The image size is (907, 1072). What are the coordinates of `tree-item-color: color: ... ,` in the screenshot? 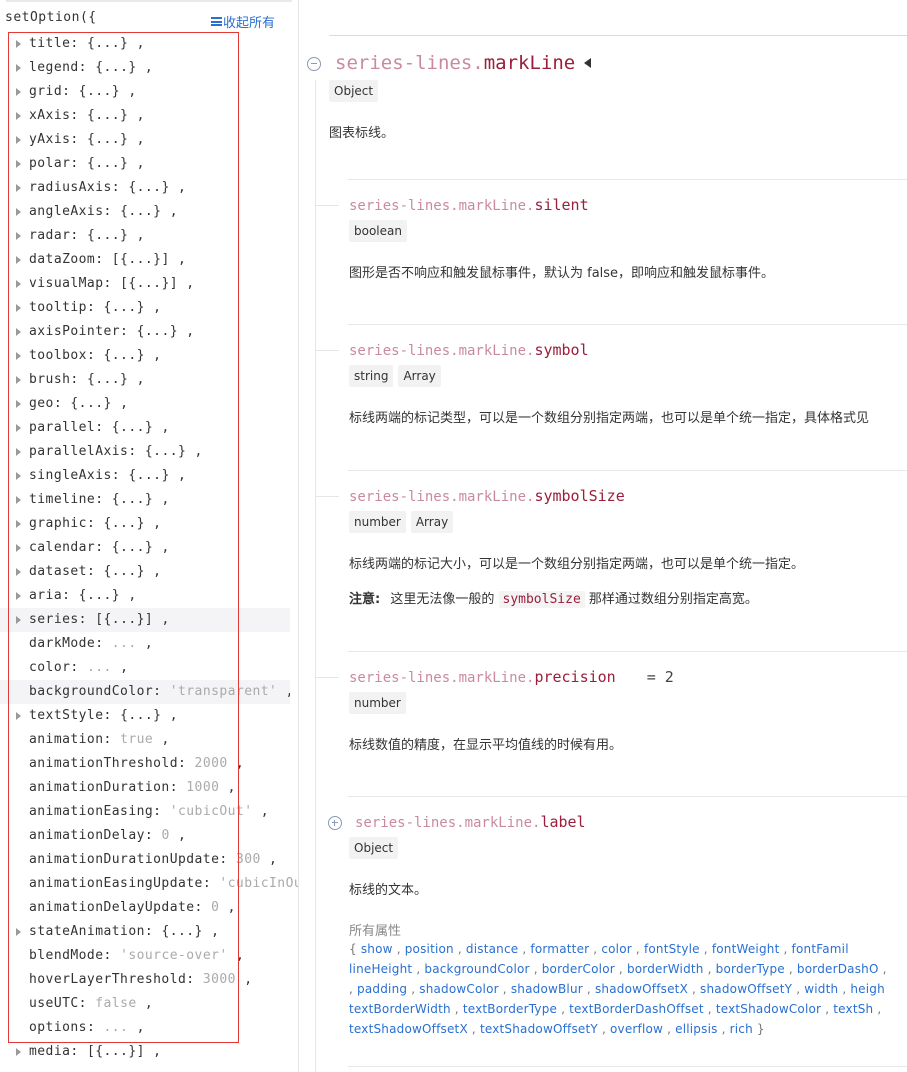 It's located at (149, 668).